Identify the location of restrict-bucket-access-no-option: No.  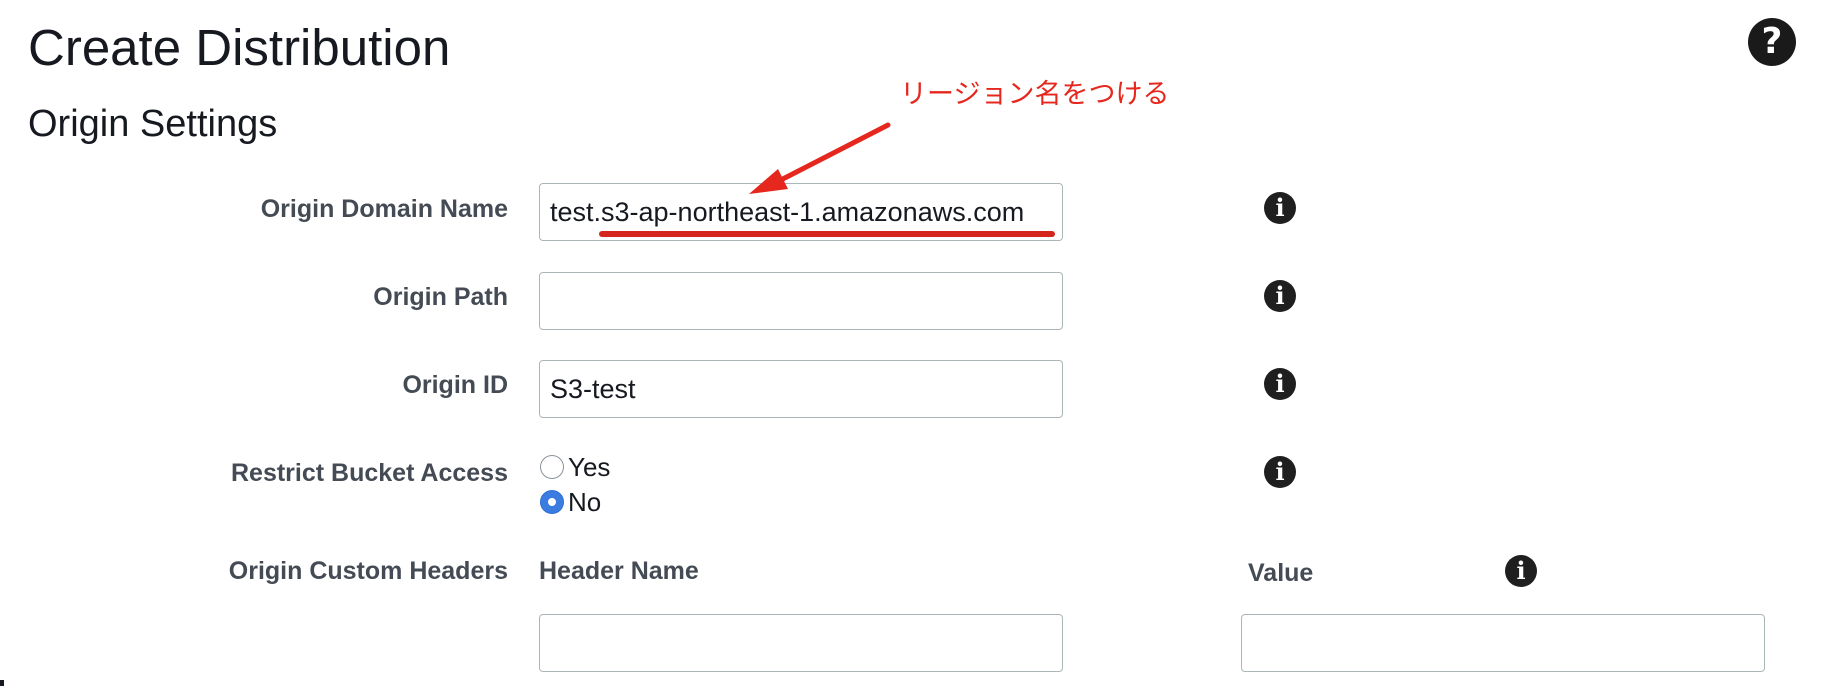
(570, 502).